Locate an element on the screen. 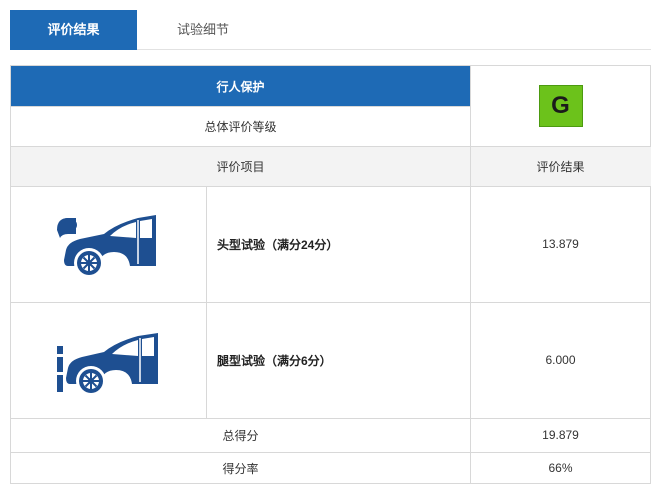 This screenshot has height=497, width=666. head-test-value: 13.879 is located at coordinates (560, 244).